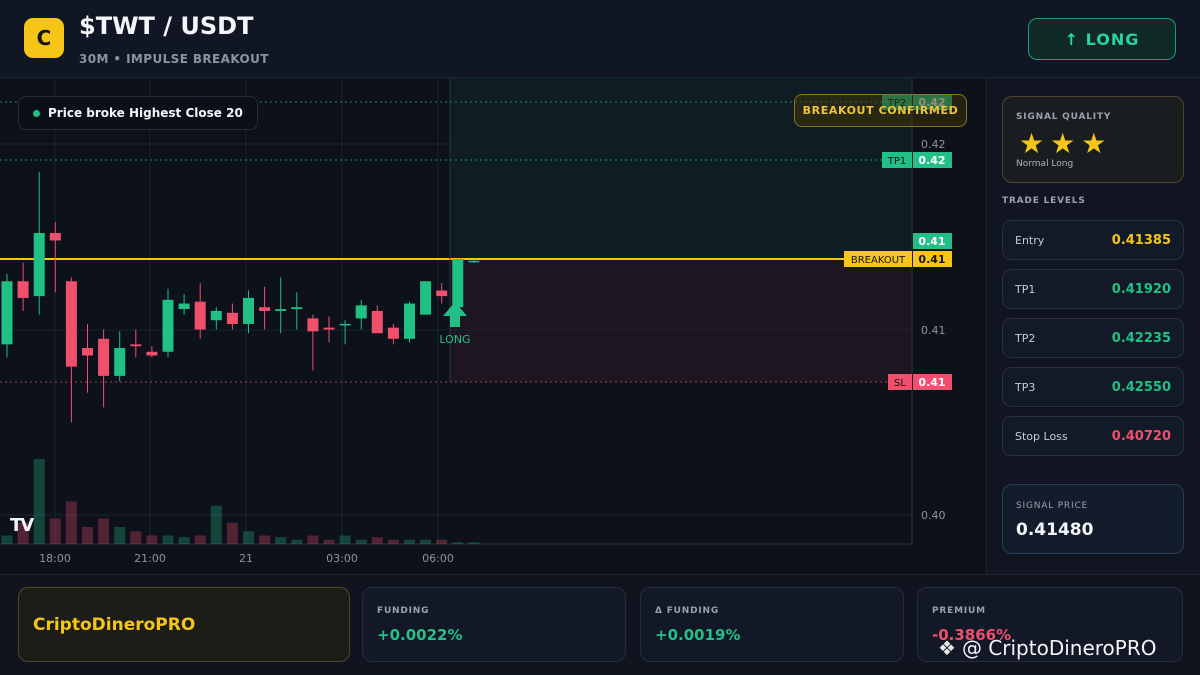 Image resolution: width=1200 pixels, height=675 pixels. What do you see at coordinates (878, 260) in the screenshot?
I see `level-tag-label: BREAKOUT` at bounding box center [878, 260].